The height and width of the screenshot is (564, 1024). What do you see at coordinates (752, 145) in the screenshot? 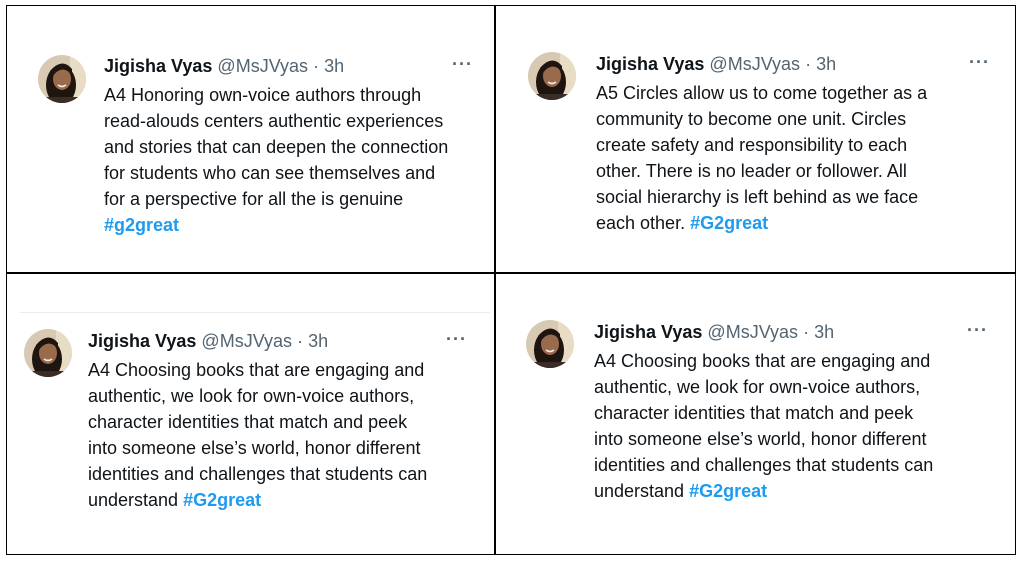
I see `tweet-line: create safety and responsibility to each` at bounding box center [752, 145].